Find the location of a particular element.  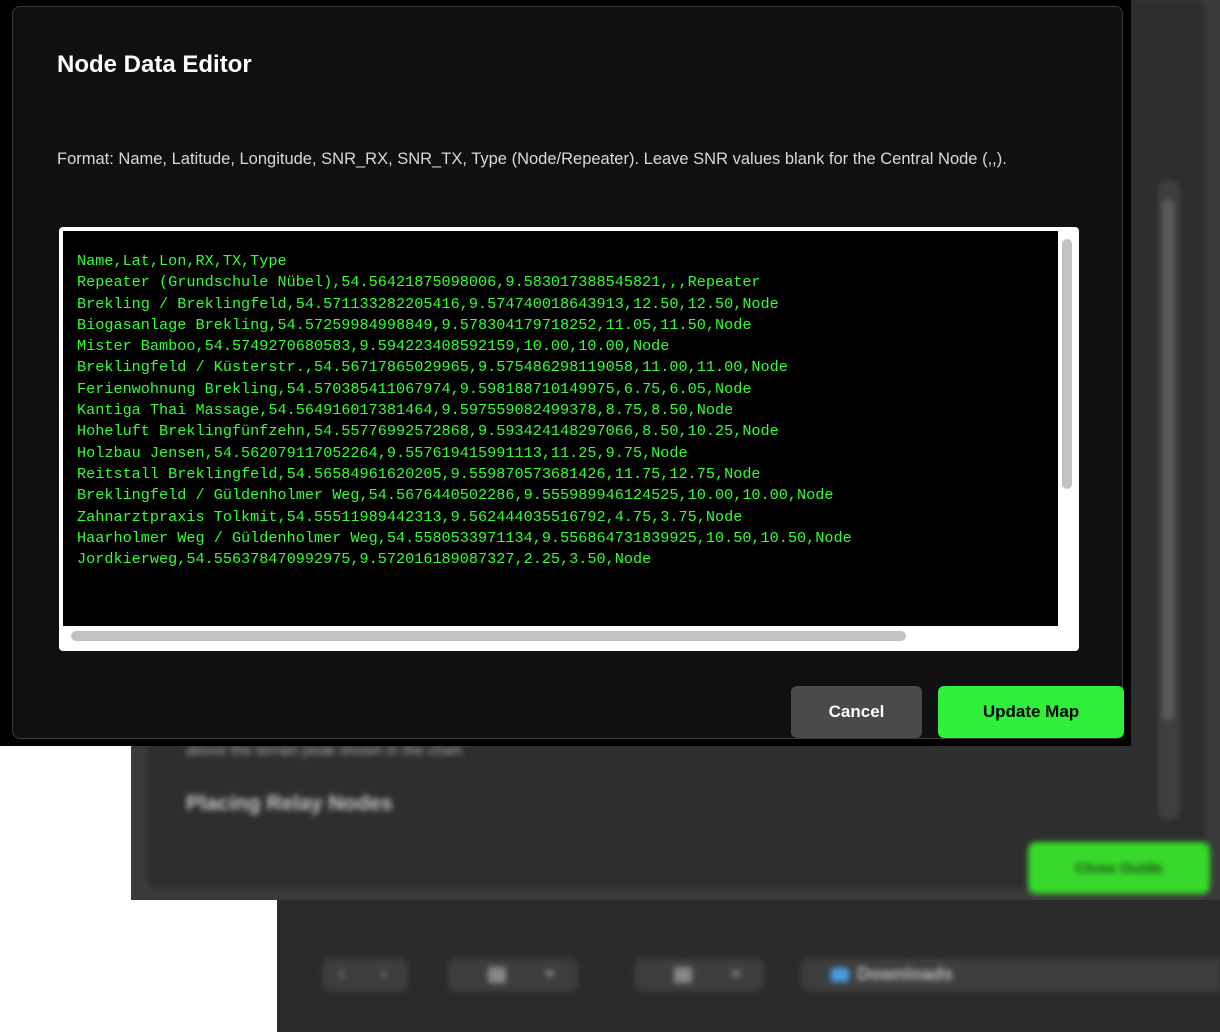

folder-icon is located at coordinates (840, 975).